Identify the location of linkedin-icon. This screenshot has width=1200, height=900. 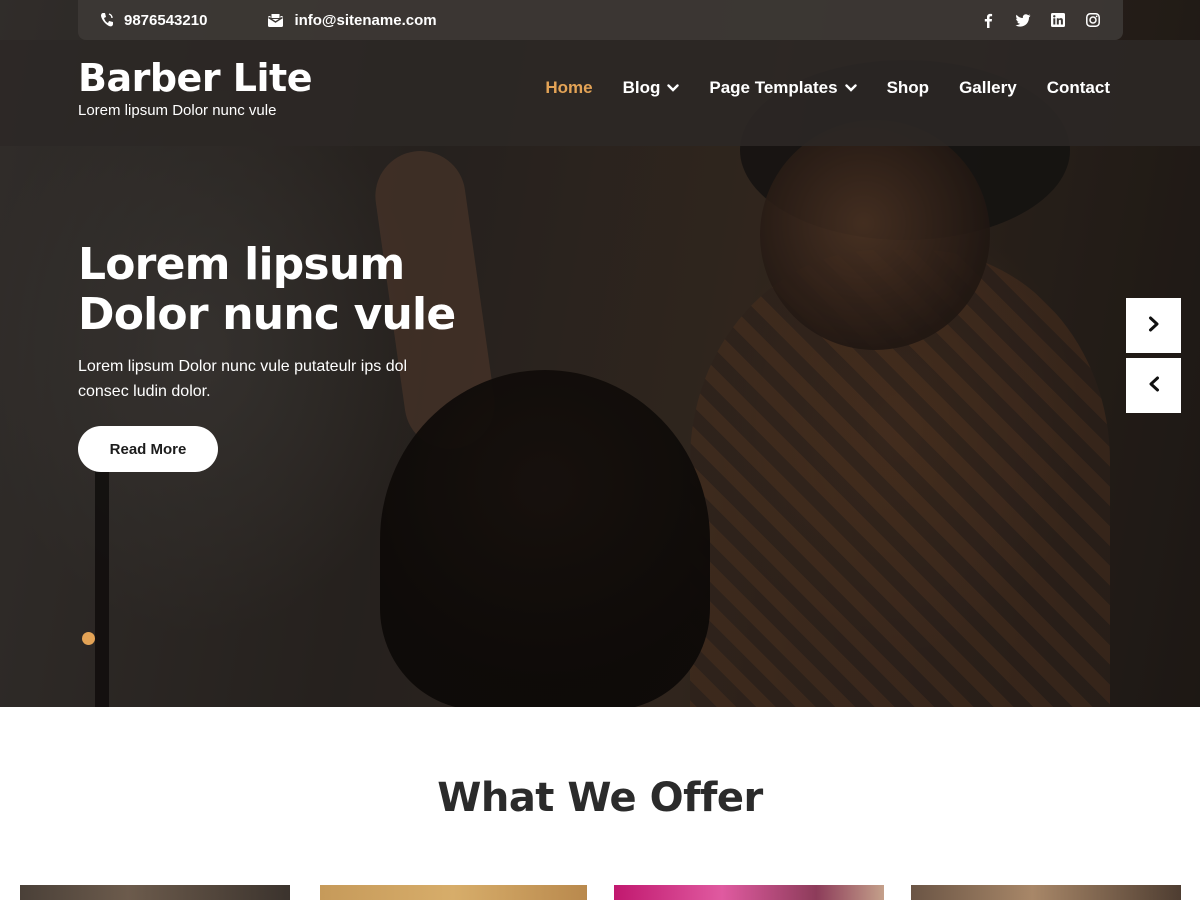
(1058, 20).